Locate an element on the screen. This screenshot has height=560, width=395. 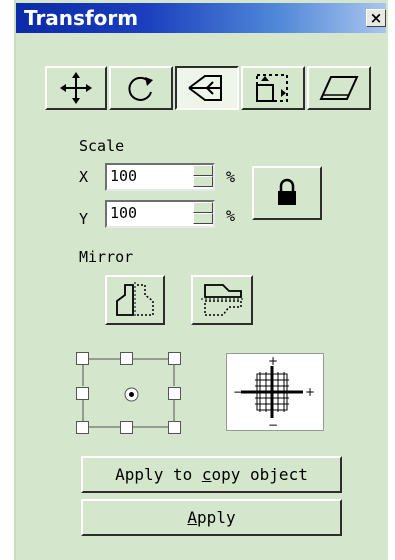
crosshair-grid-icon: − + + − is located at coordinates (274, 393).